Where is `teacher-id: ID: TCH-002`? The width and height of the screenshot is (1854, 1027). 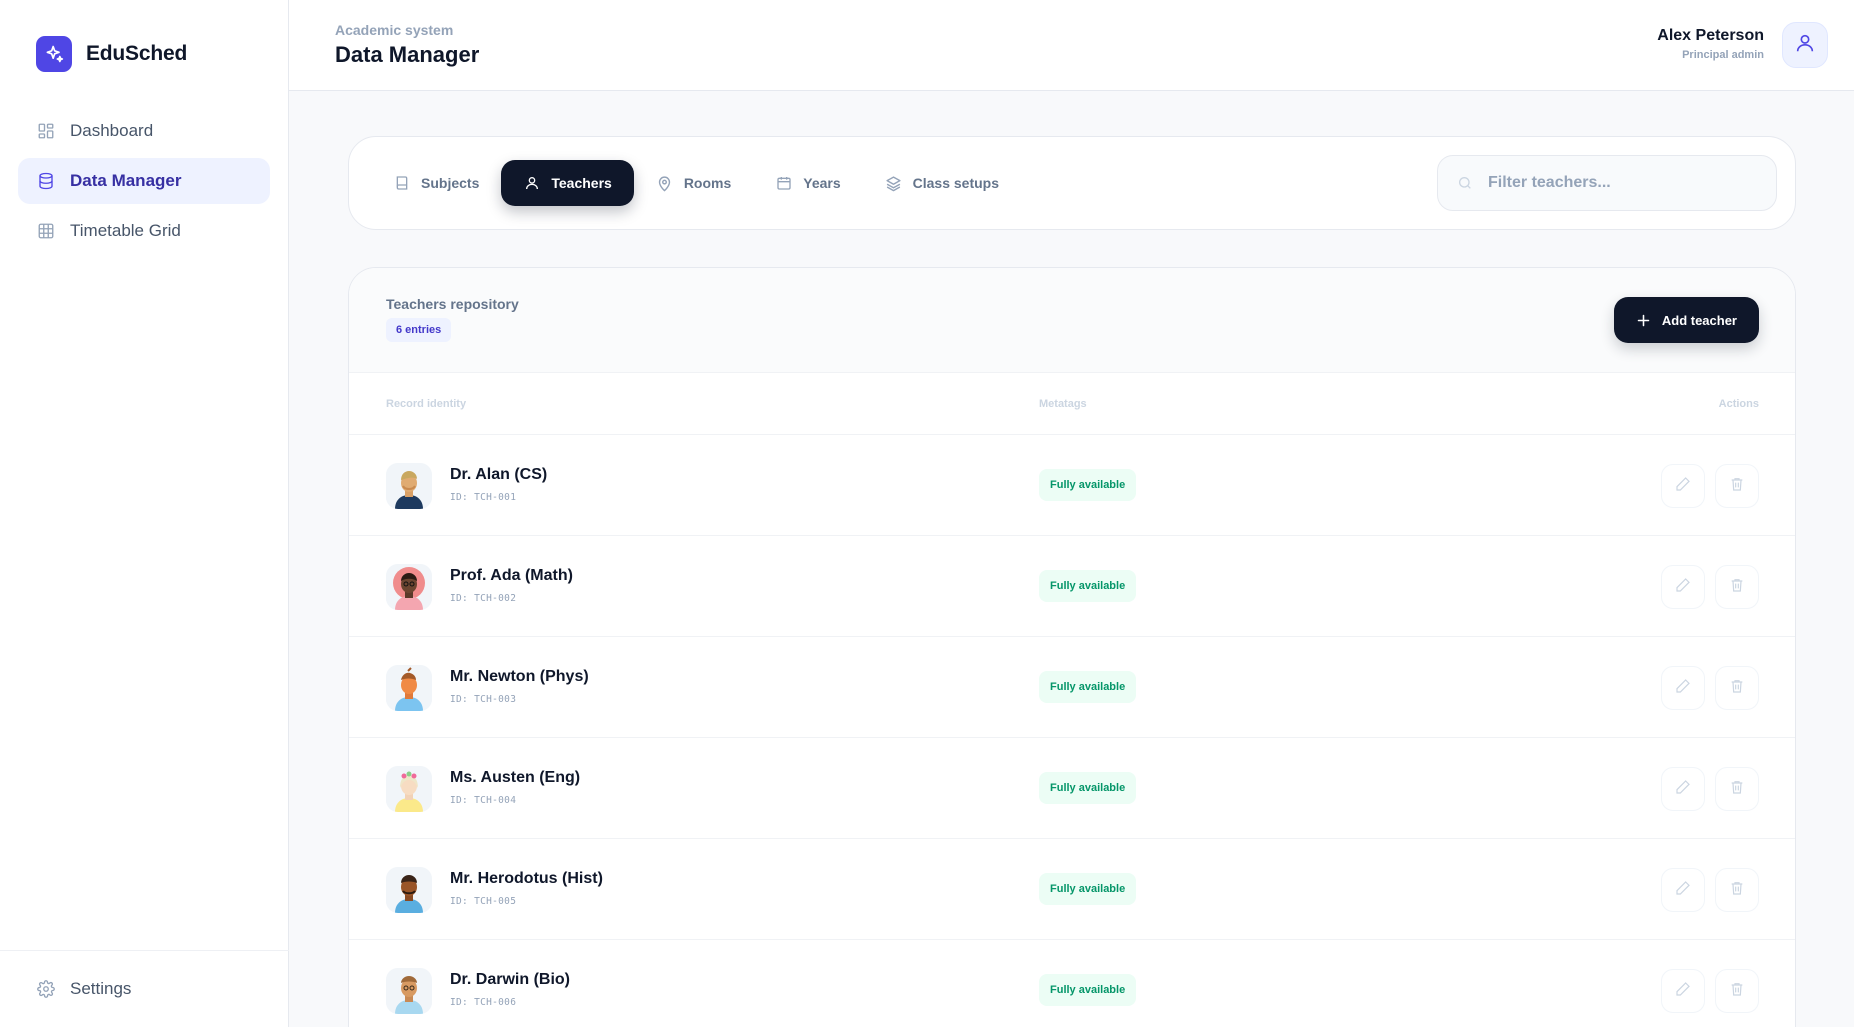 teacher-id: ID: TCH-002 is located at coordinates (483, 598).